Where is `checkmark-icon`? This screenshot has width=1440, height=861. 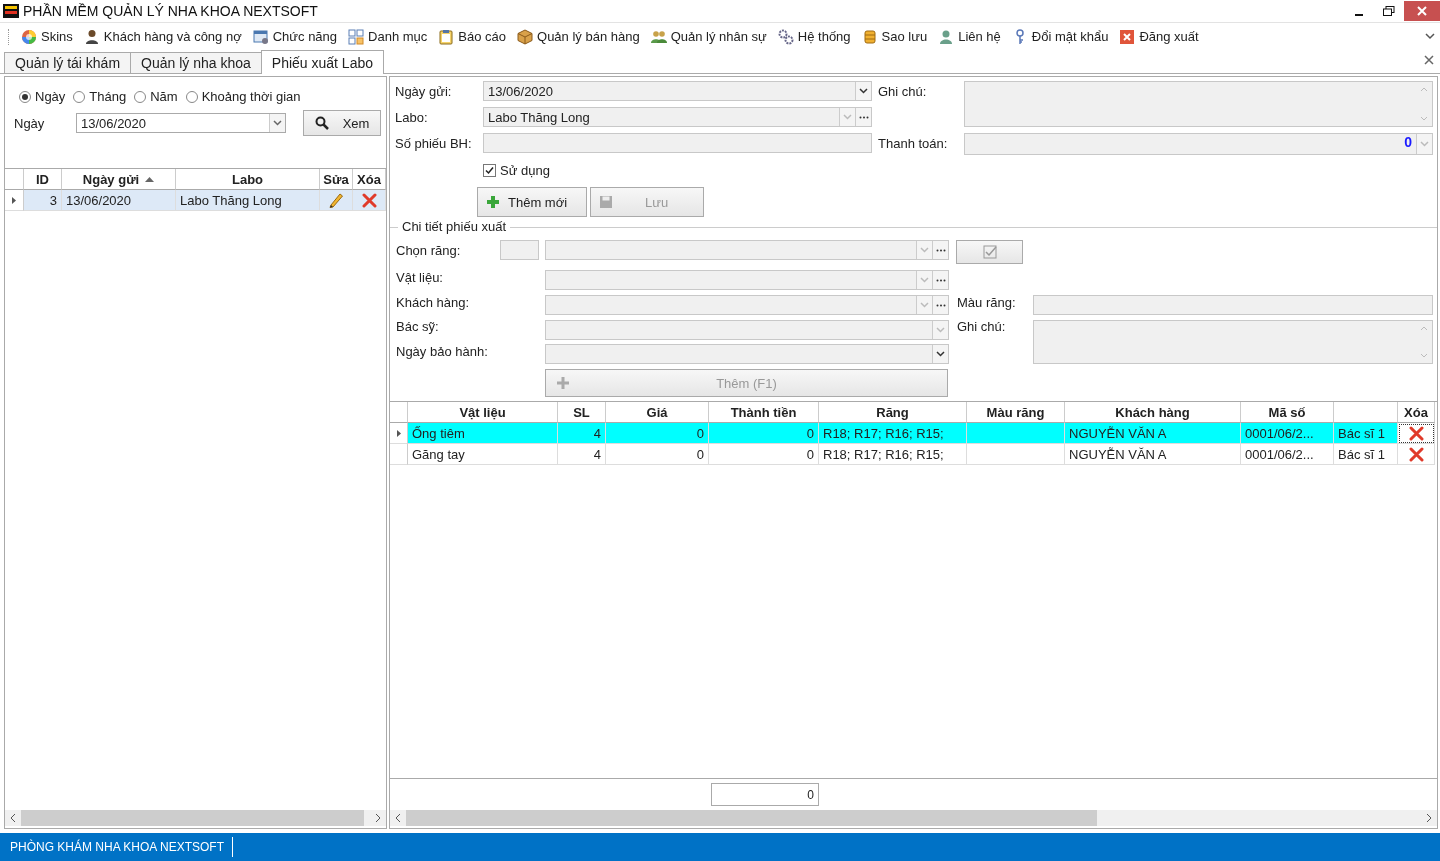 checkmark-icon is located at coordinates (489, 170).